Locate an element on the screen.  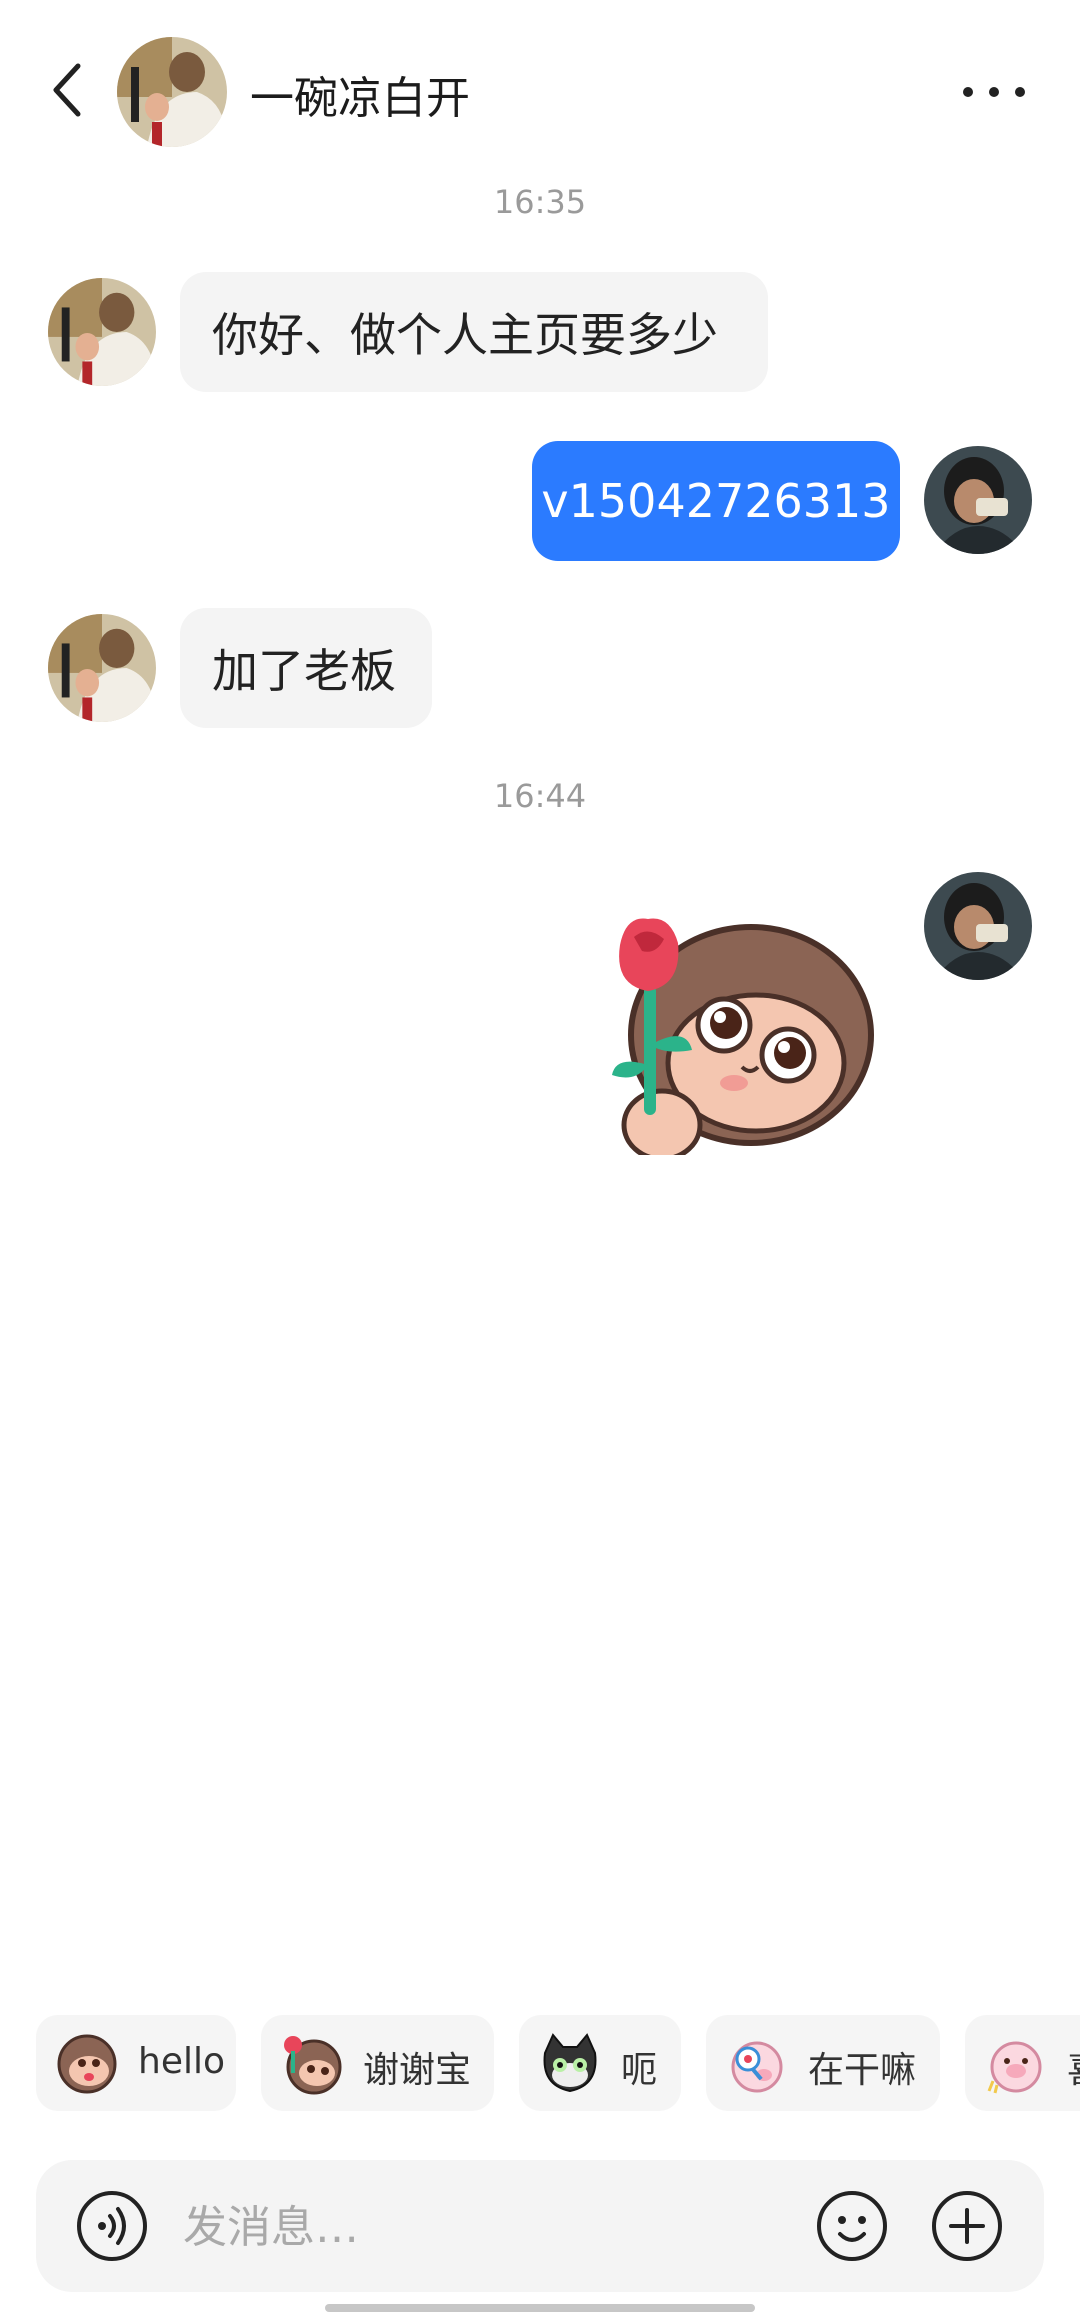
chat-header: 一碗凉白开 is located at coordinates (540, 92).